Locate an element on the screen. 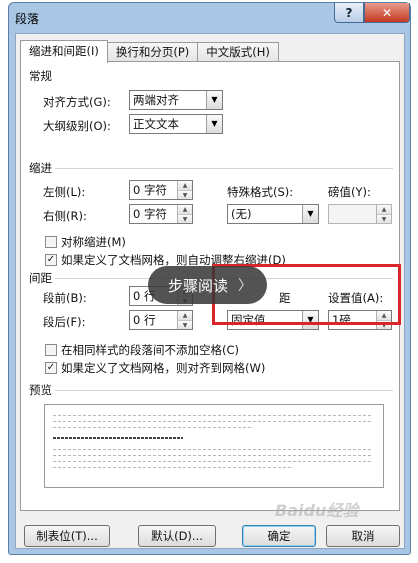  spacing-after-label: 段后(F): is located at coordinates (64, 322).